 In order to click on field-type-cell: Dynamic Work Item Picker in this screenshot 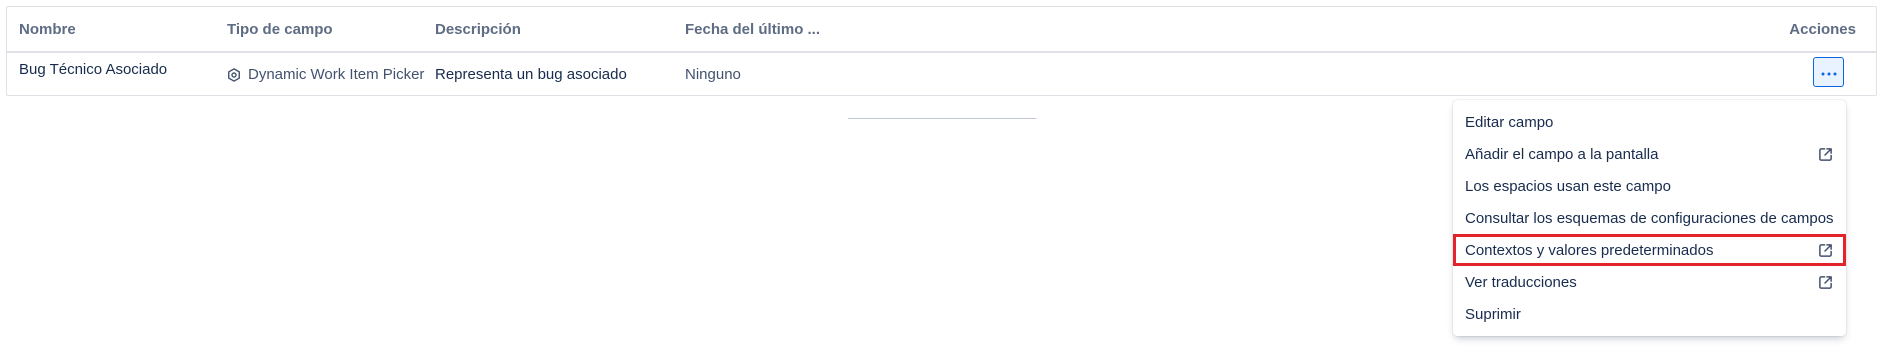, I will do `click(325, 74)`.